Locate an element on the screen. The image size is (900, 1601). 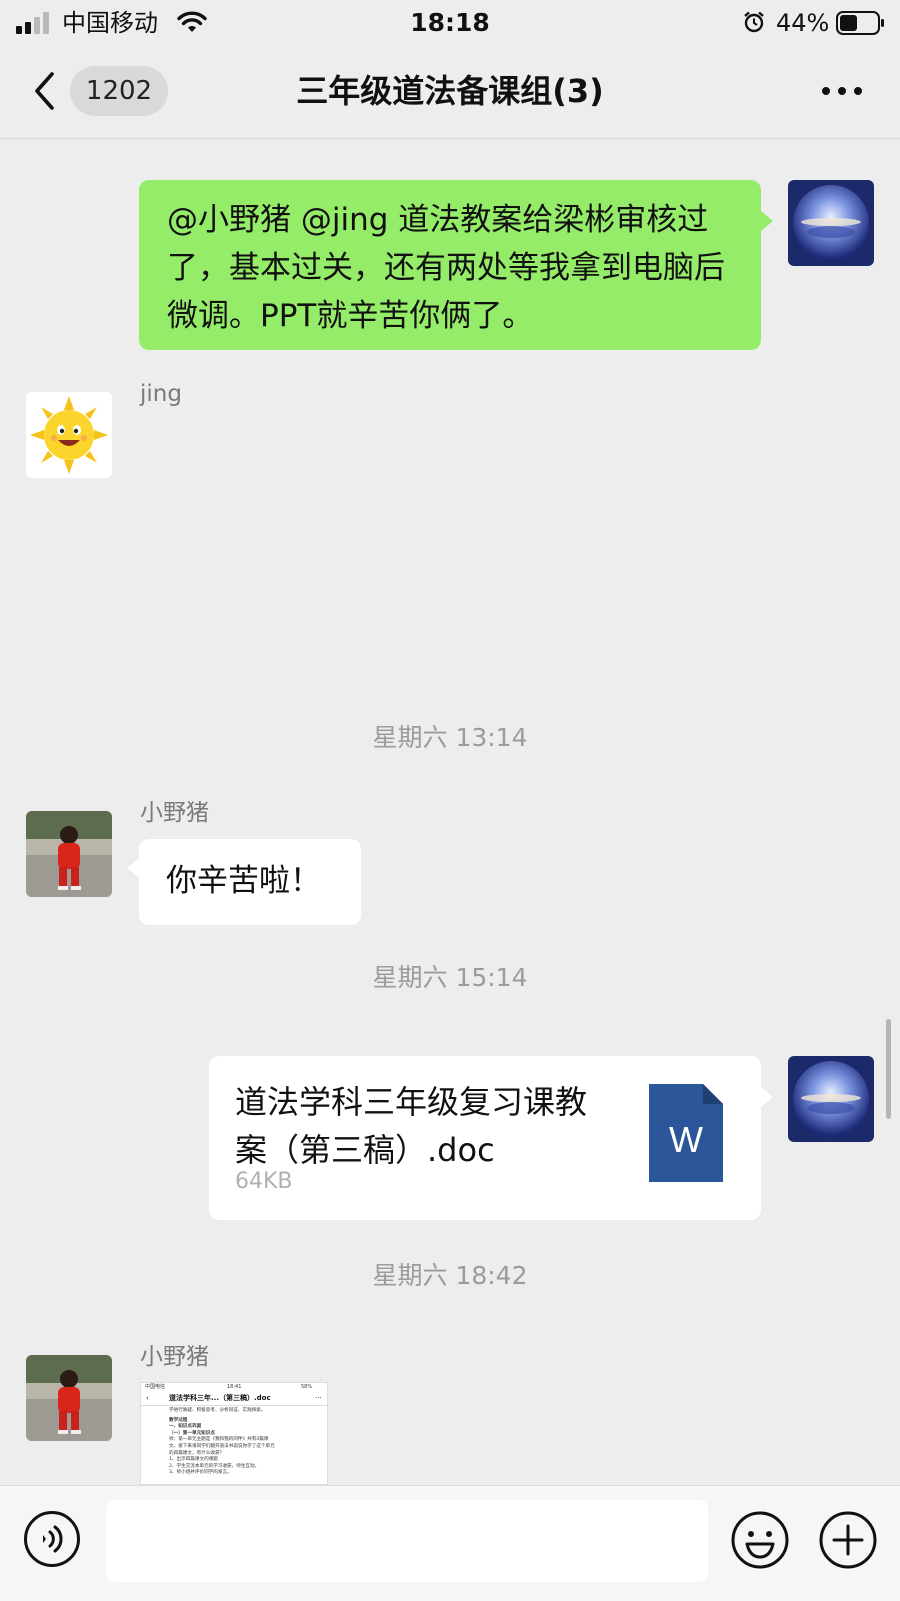
thumb-line: 文。接下来请同学们翻开道法书说说你学了这个单元 is located at coordinates (222, 1446).